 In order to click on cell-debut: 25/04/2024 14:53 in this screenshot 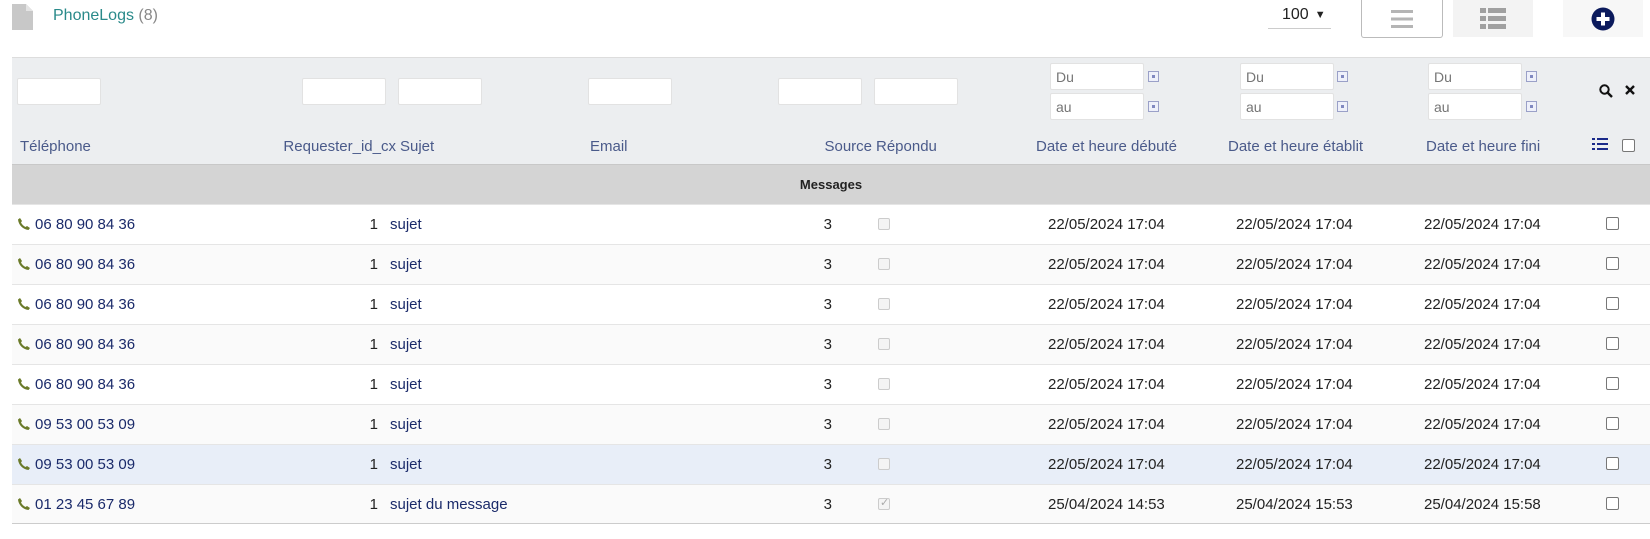, I will do `click(1106, 504)`.